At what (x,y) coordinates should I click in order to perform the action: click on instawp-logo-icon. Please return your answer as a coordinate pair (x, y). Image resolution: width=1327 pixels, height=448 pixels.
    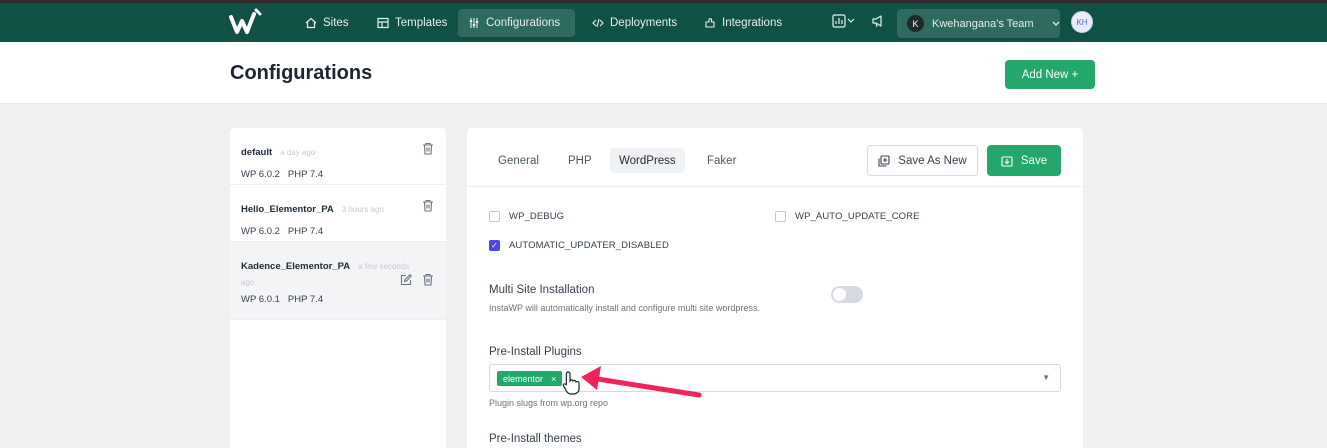
    Looking at the image, I should click on (247, 23).